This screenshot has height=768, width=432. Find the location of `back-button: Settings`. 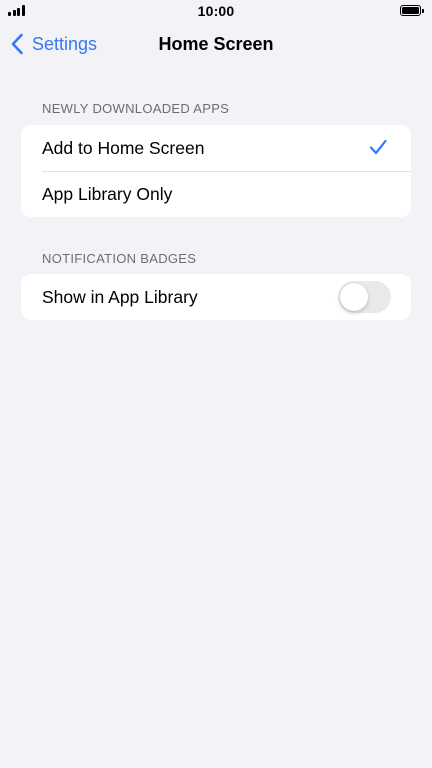

back-button: Settings is located at coordinates (53, 44).